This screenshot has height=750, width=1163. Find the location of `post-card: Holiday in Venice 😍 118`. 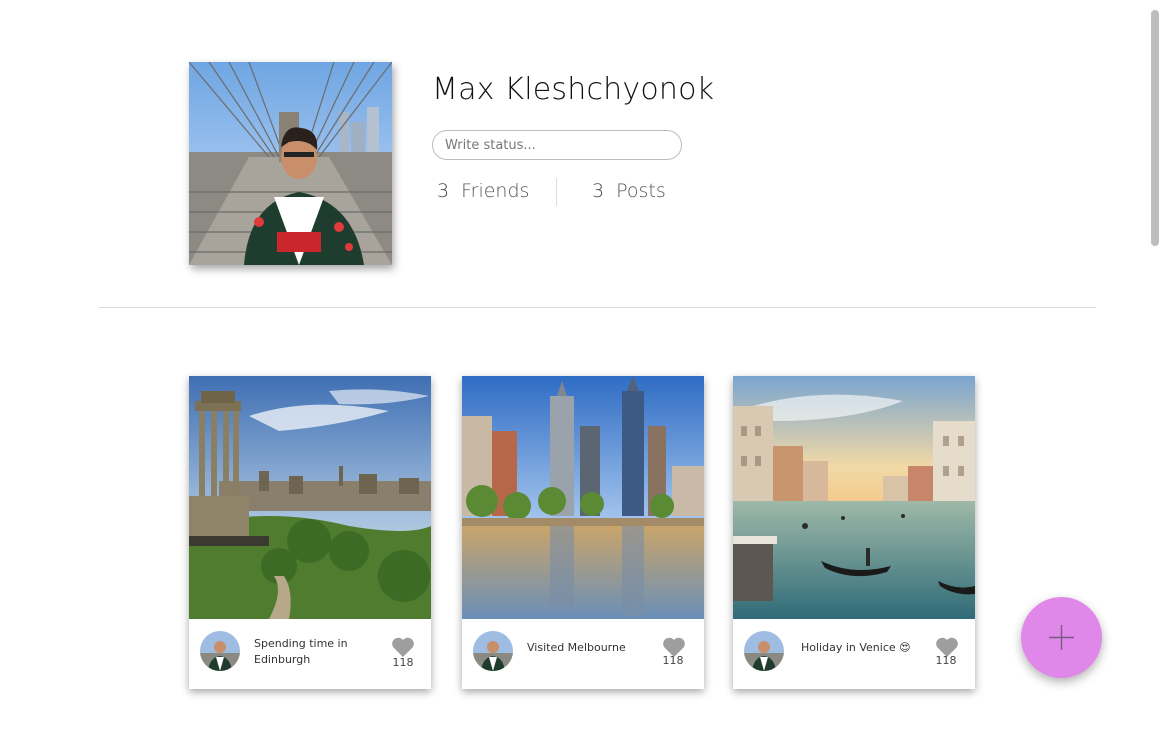

post-card: Holiday in Venice 😍 118 is located at coordinates (854, 532).